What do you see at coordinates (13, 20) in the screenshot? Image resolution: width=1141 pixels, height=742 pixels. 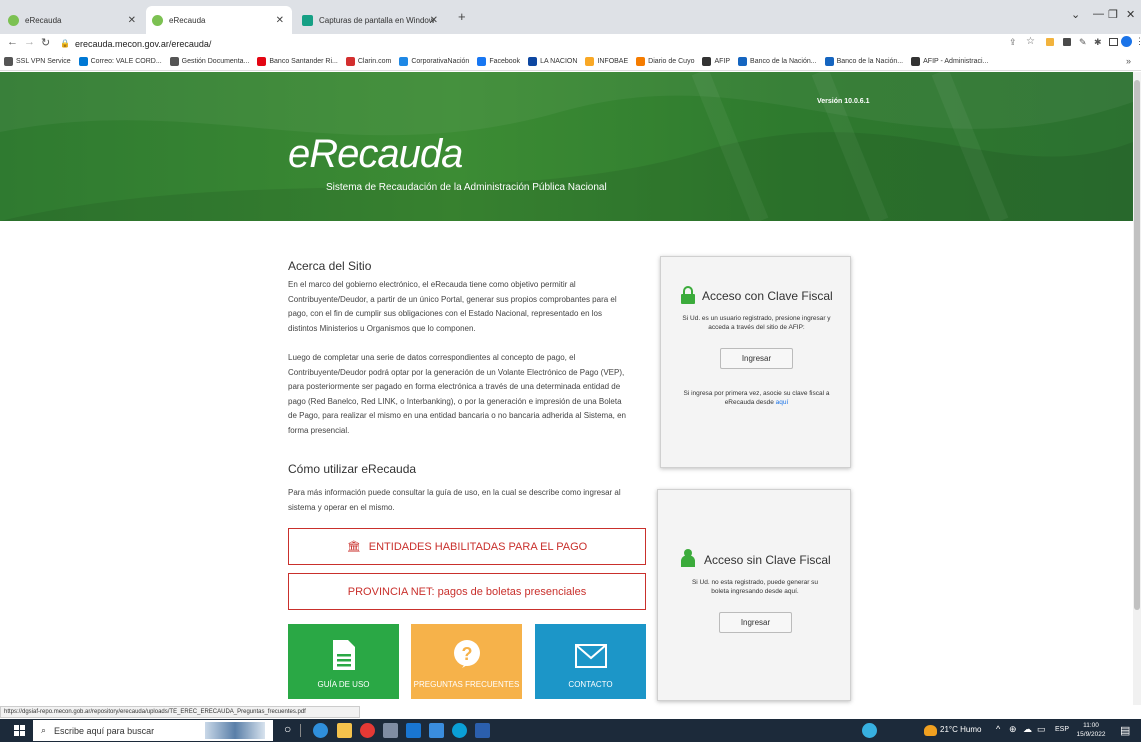 I see `erecauda-favicon-icon` at bounding box center [13, 20].